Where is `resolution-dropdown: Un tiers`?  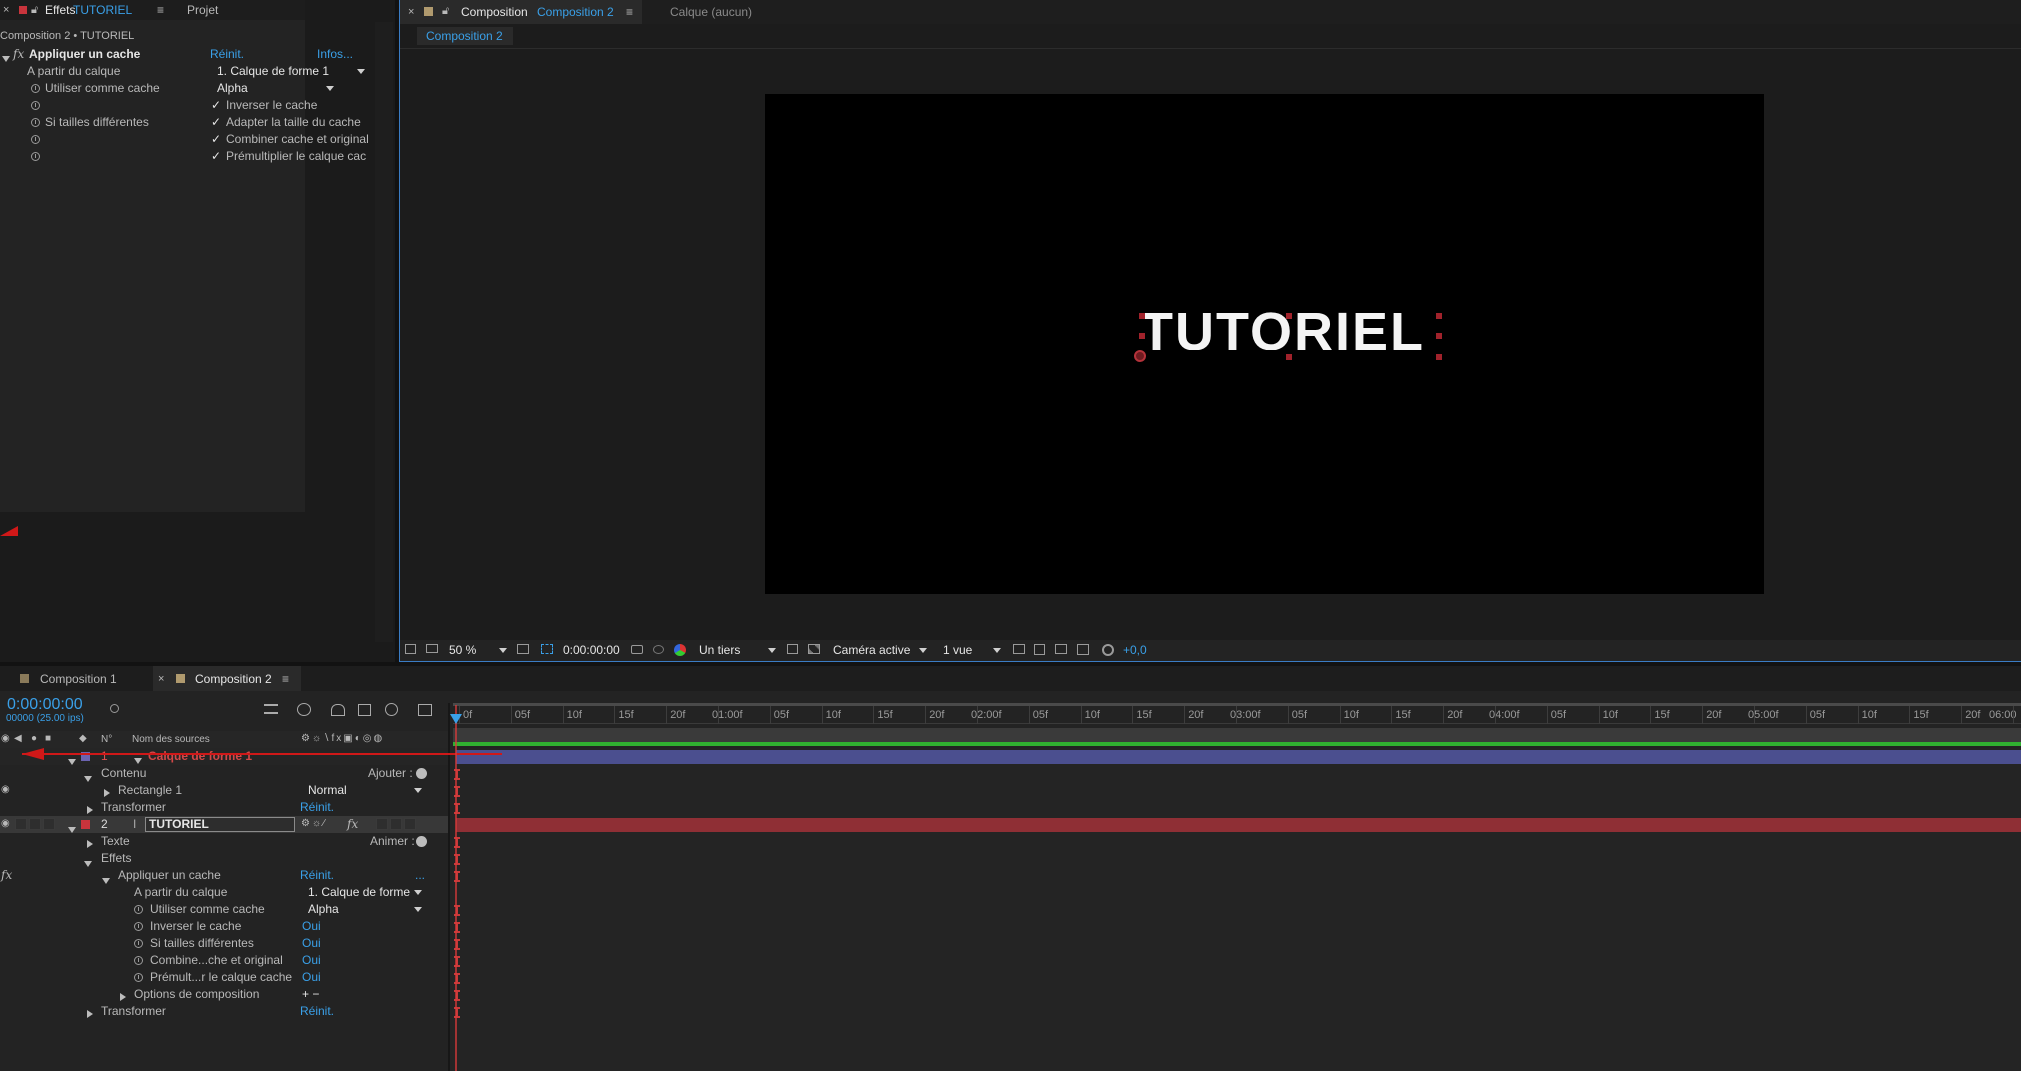 resolution-dropdown: Un tiers is located at coordinates (719, 650).